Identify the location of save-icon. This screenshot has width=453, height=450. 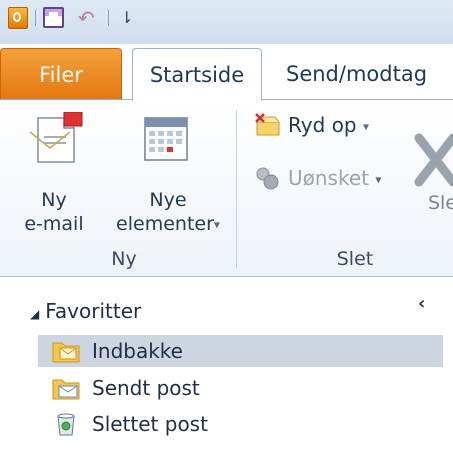
(53, 17).